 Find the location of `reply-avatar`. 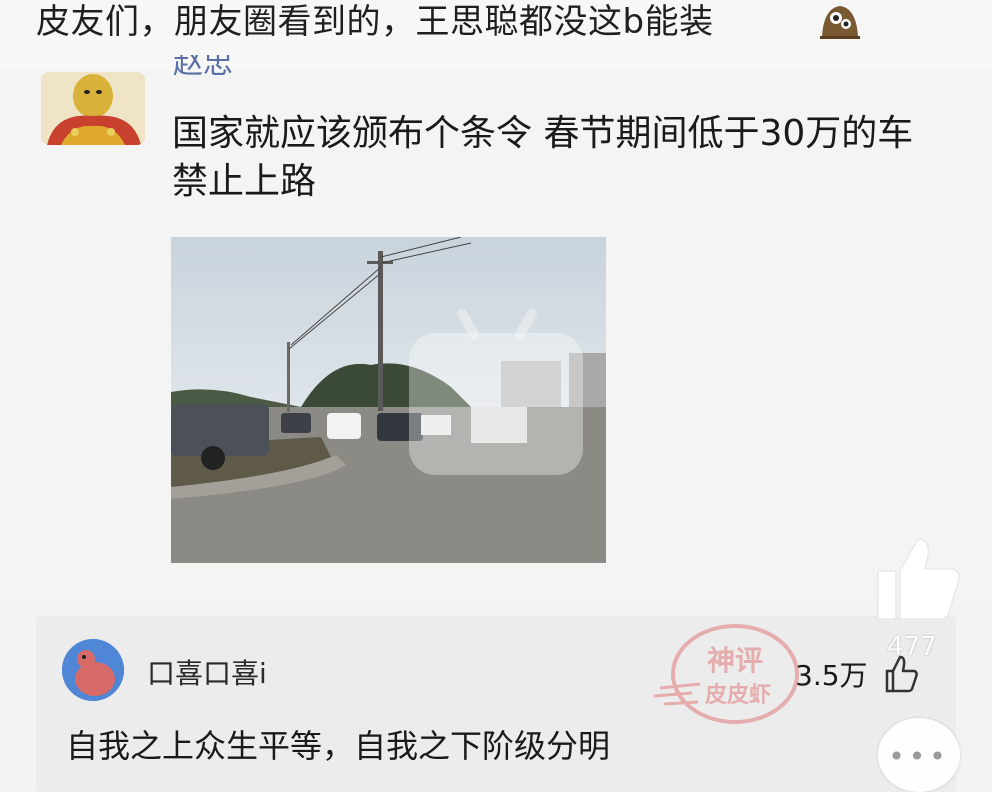

reply-avatar is located at coordinates (93, 670).